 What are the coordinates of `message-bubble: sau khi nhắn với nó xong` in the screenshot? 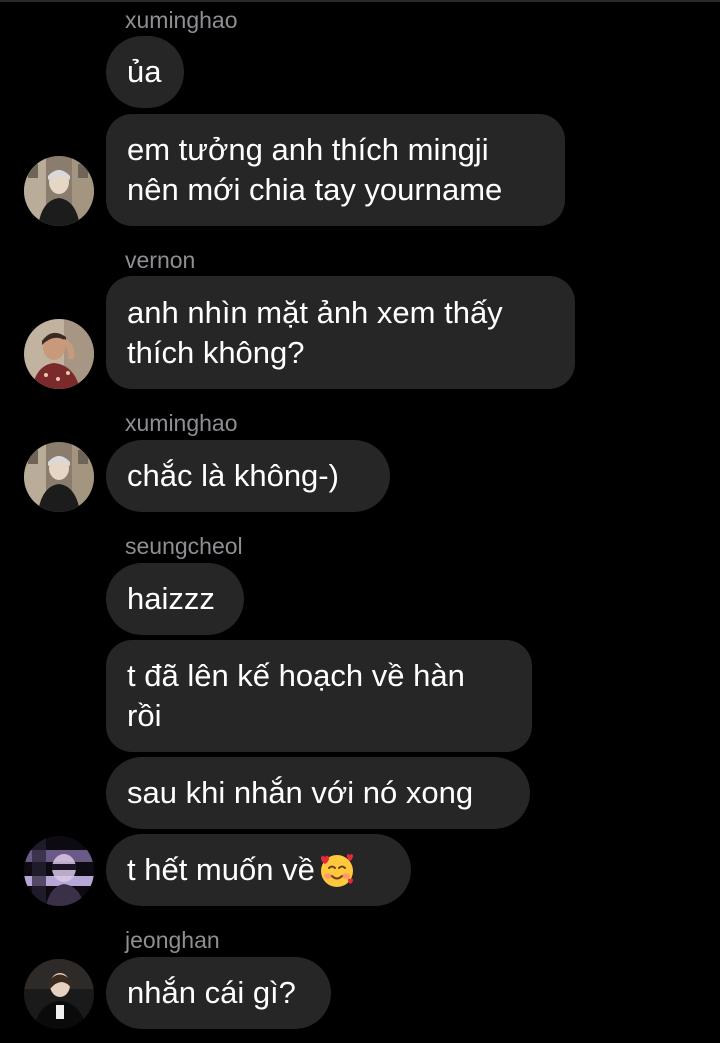 It's located at (318, 793).